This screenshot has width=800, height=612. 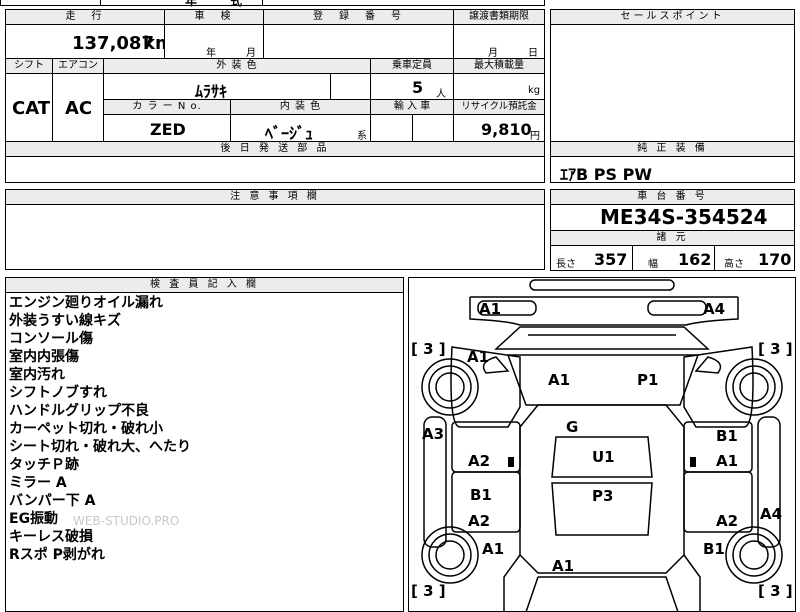 What do you see at coordinates (672, 149) in the screenshot?
I see `genuine-equipment-header: 純 正 装 備` at bounding box center [672, 149].